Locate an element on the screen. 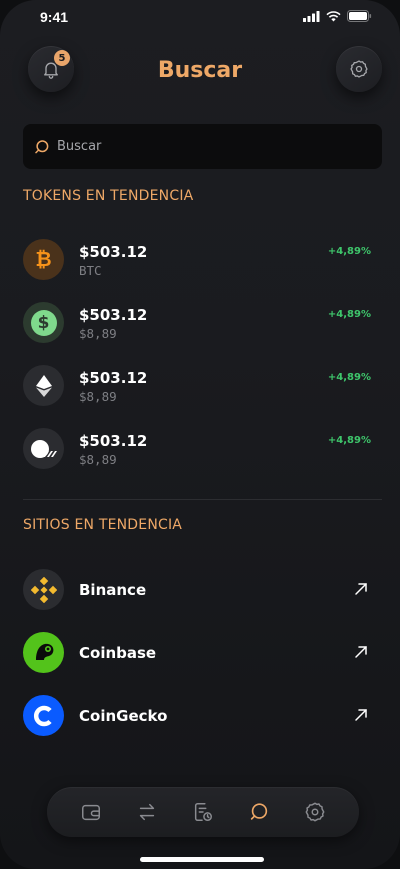 This screenshot has width=400, height=869. site-row-coingecko: CoinGecko is located at coordinates (199, 717).